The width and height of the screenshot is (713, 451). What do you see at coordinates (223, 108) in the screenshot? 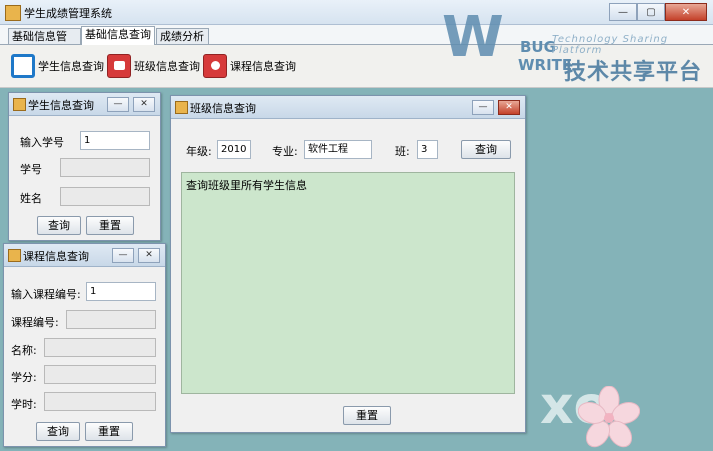
I see `class-frame-title: 班级信息查询` at bounding box center [223, 108].